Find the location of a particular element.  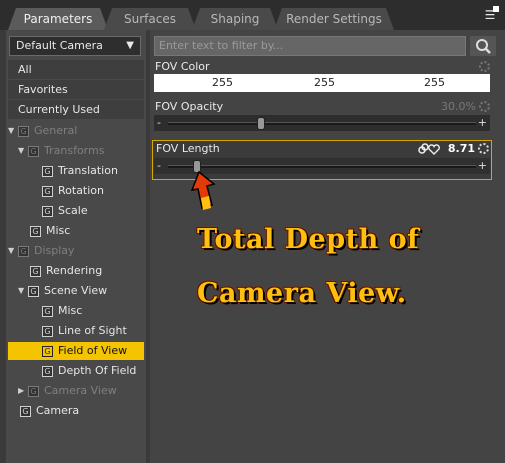

panel-menu-icon: ☰ is located at coordinates (491, 14).